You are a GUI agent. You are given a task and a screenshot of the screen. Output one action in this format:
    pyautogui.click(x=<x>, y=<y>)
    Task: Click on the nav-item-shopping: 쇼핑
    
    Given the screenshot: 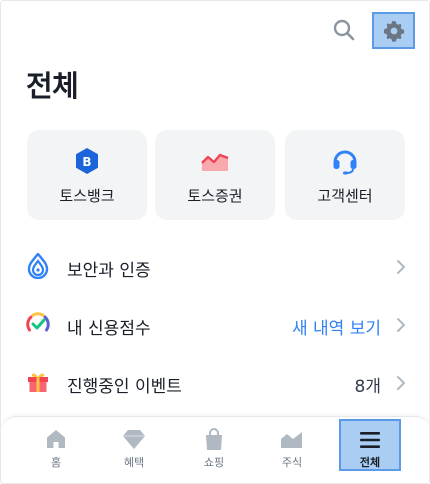 What is the action you would take?
    pyautogui.click(x=214, y=444)
    